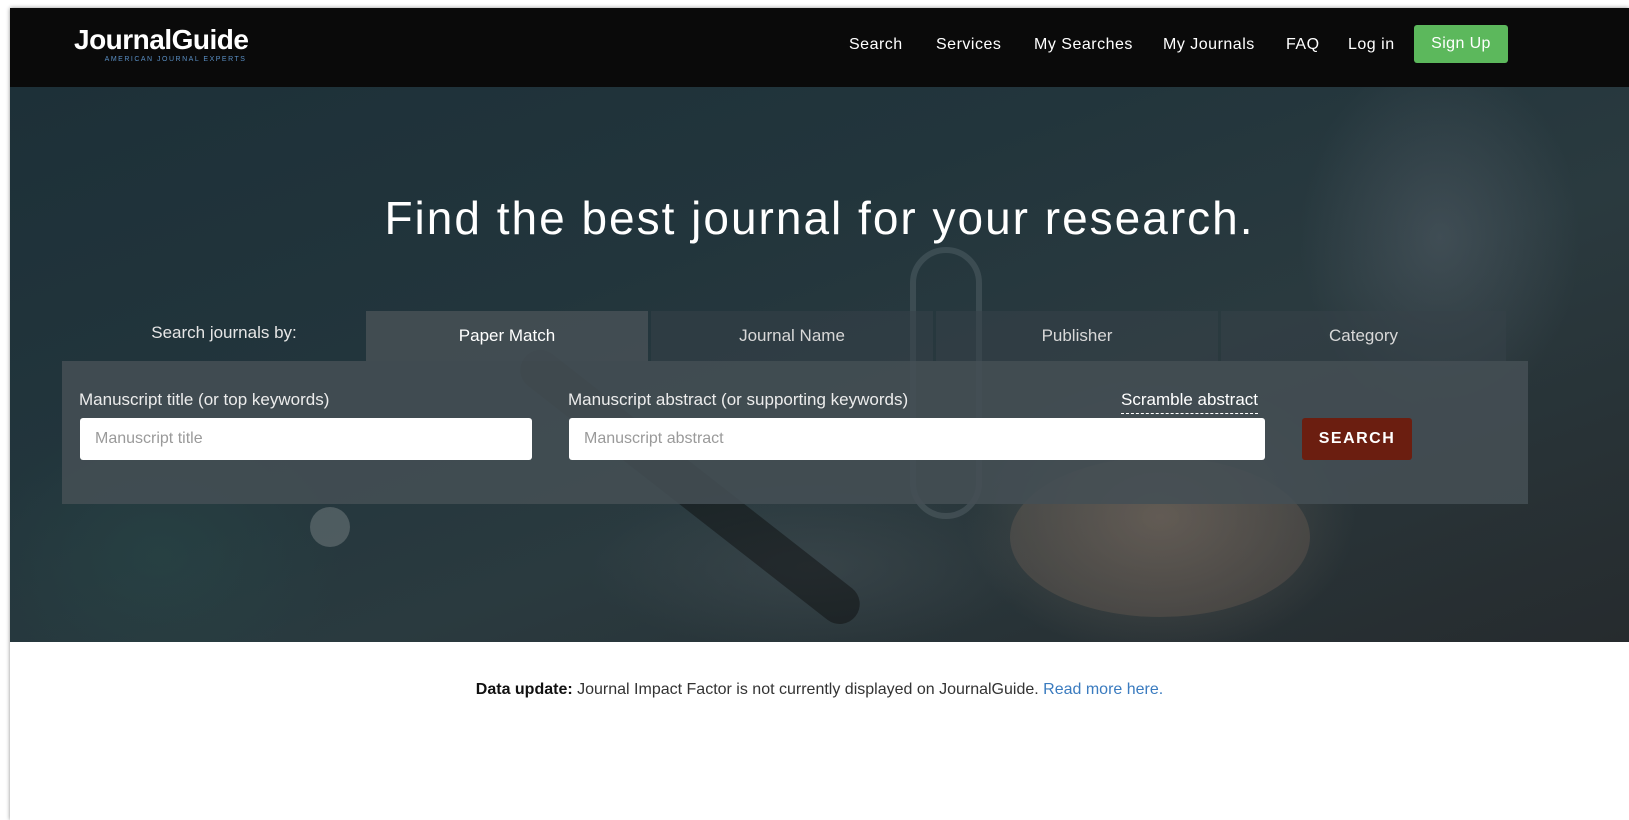 Image resolution: width=1629 pixels, height=820 pixels. What do you see at coordinates (1461, 44) in the screenshot?
I see `signup-button: Sign Up` at bounding box center [1461, 44].